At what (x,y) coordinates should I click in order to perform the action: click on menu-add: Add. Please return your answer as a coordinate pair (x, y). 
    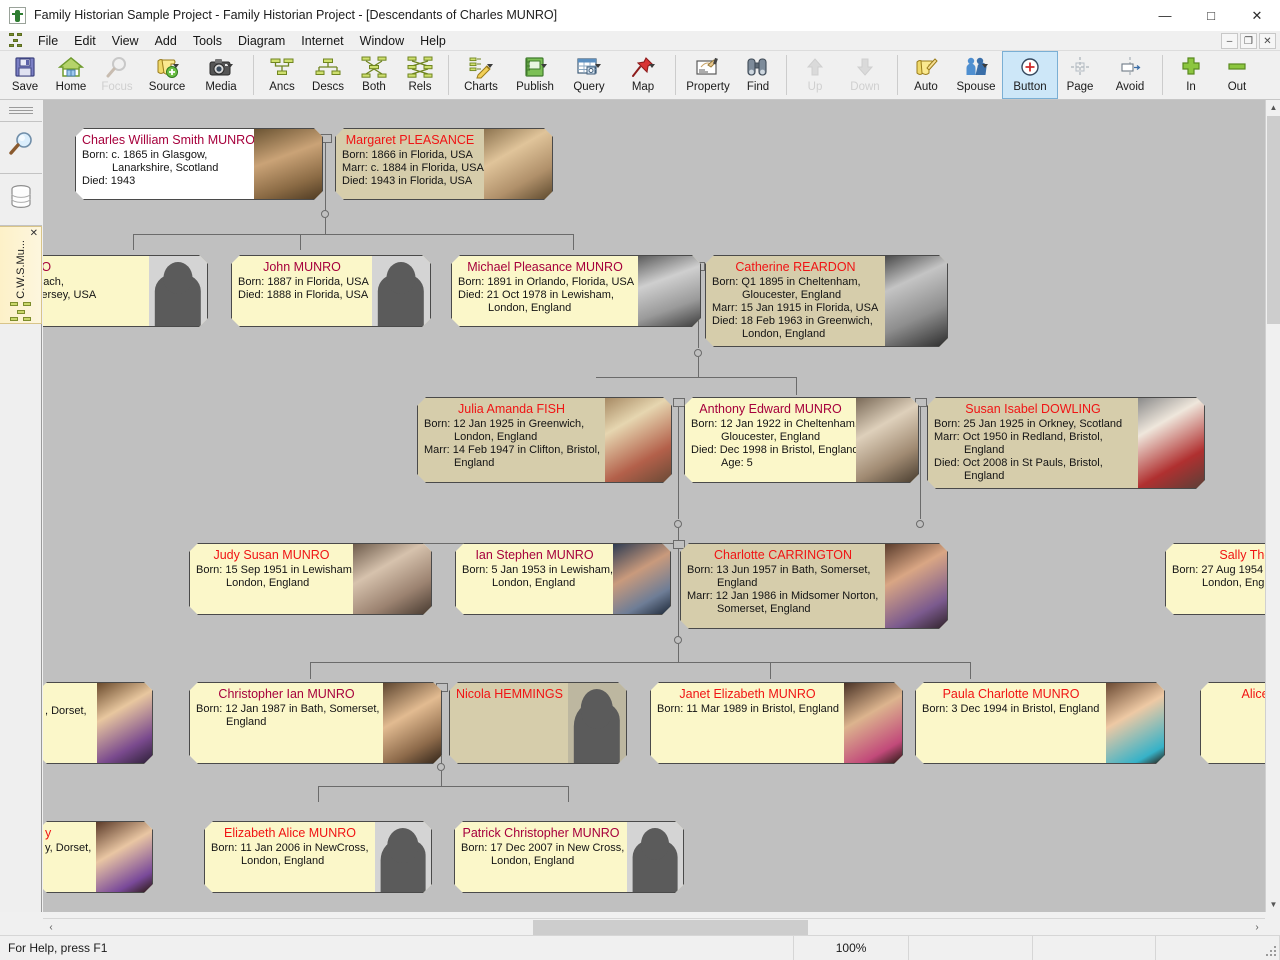
    Looking at the image, I should click on (166, 41).